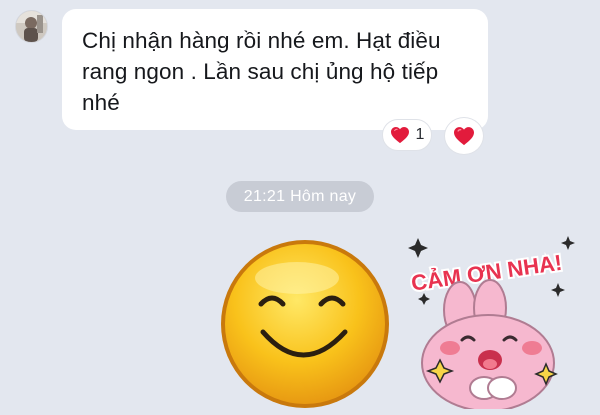 The image size is (600, 415). What do you see at coordinates (420, 134) in the screenshot?
I see `reaction-count: 1` at bounding box center [420, 134].